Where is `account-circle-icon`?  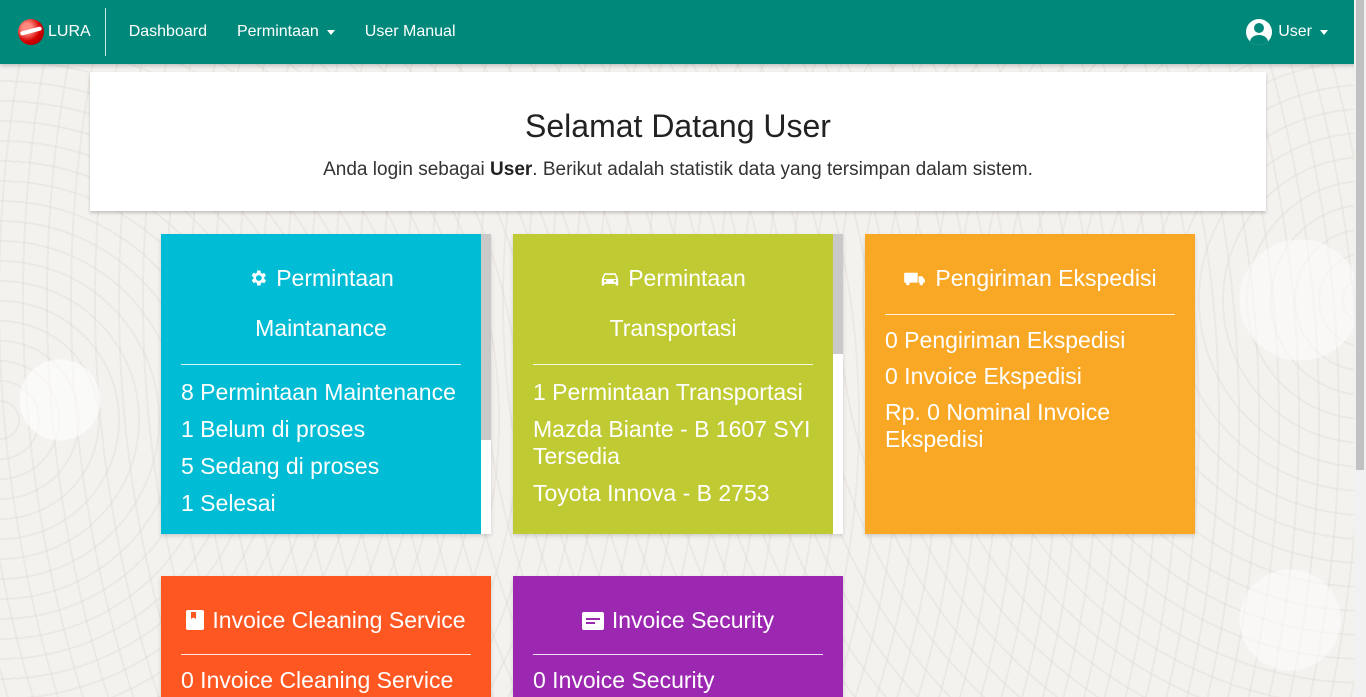 account-circle-icon is located at coordinates (1259, 32).